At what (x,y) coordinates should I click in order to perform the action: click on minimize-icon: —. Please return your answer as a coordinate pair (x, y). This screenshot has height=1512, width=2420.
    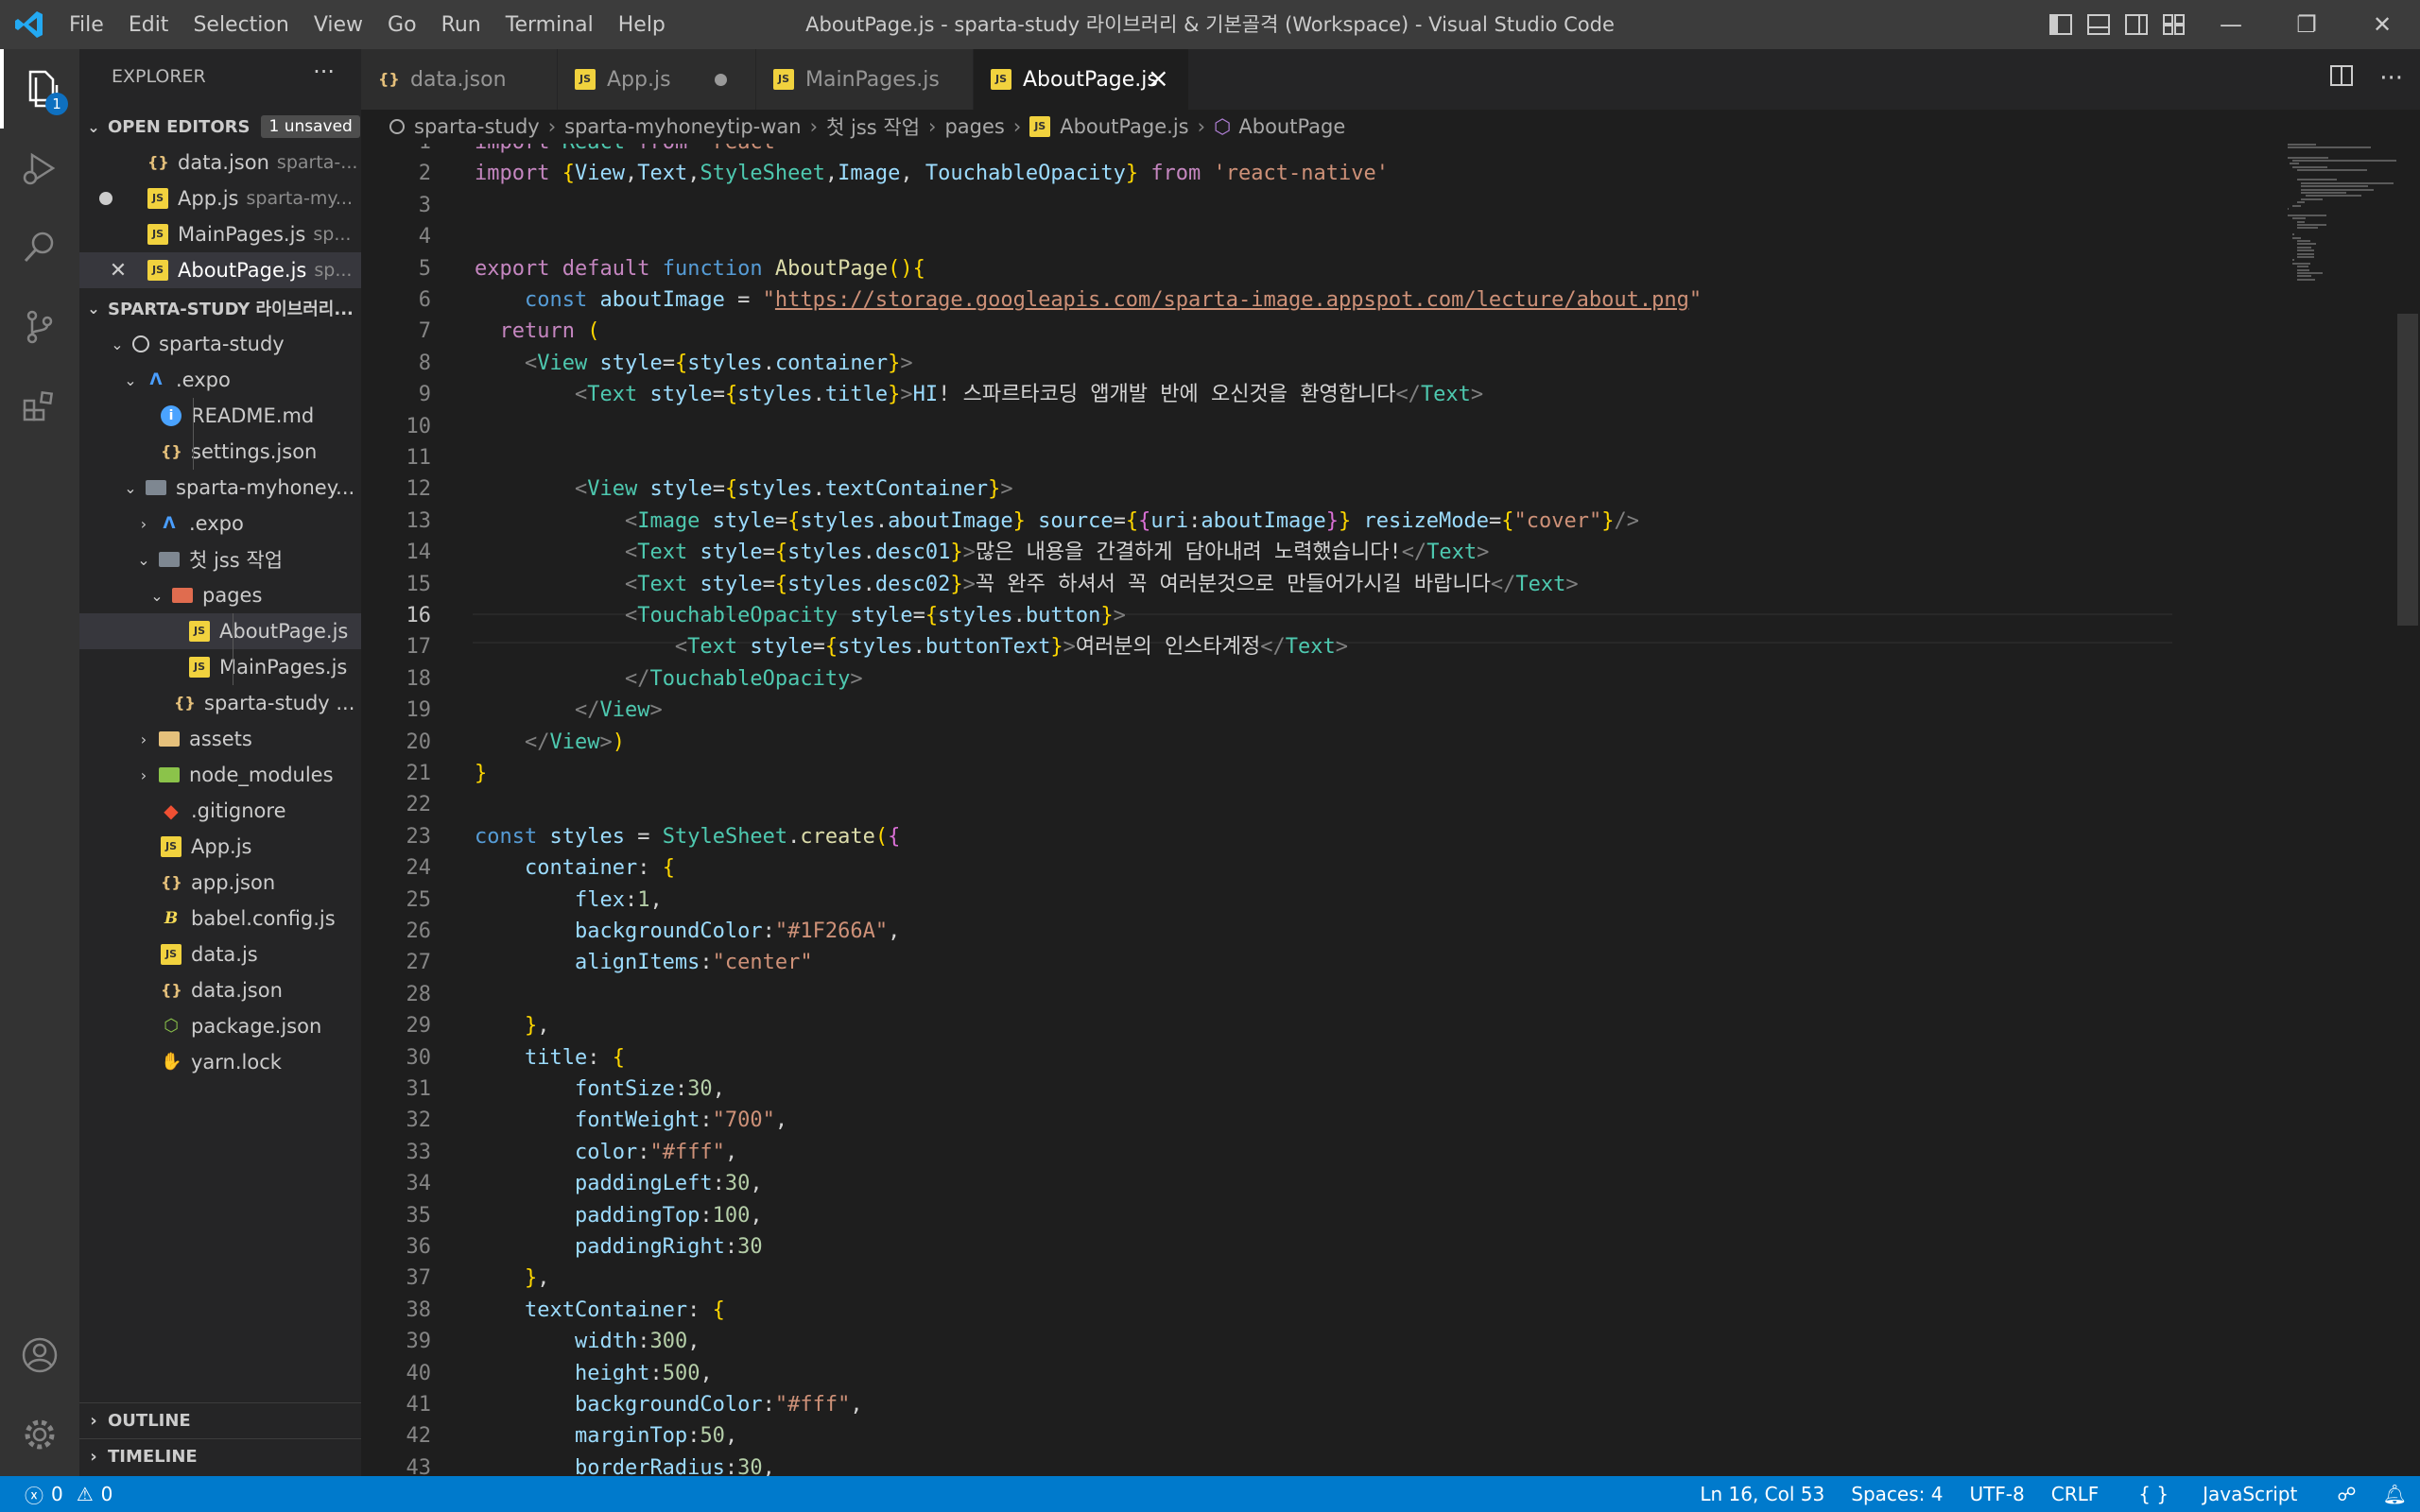
    Looking at the image, I should click on (2231, 24).